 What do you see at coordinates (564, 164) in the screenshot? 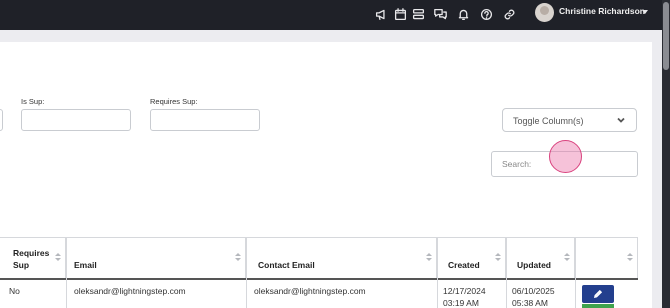
I see `search-input` at bounding box center [564, 164].